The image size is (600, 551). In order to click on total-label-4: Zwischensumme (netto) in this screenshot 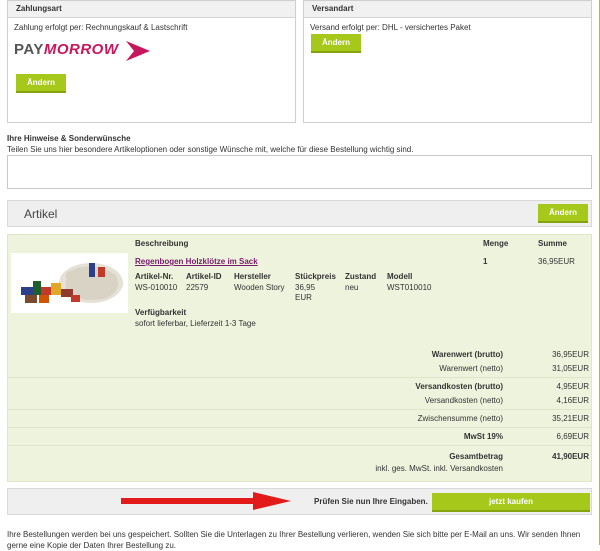, I will do `click(460, 418)`.